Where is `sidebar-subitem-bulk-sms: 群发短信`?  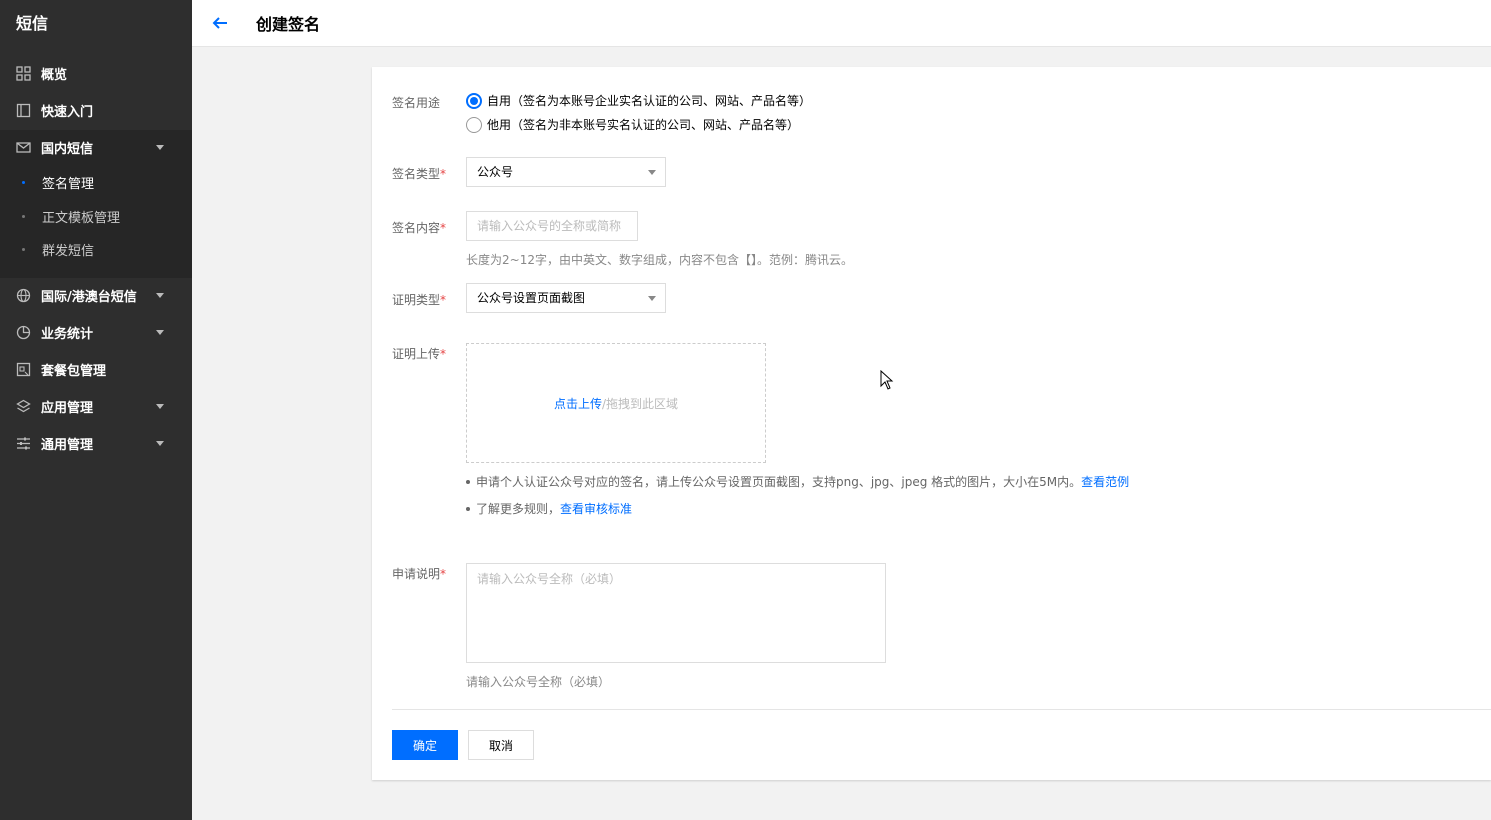
sidebar-subitem-bulk-sms: 群发短信 is located at coordinates (96, 249).